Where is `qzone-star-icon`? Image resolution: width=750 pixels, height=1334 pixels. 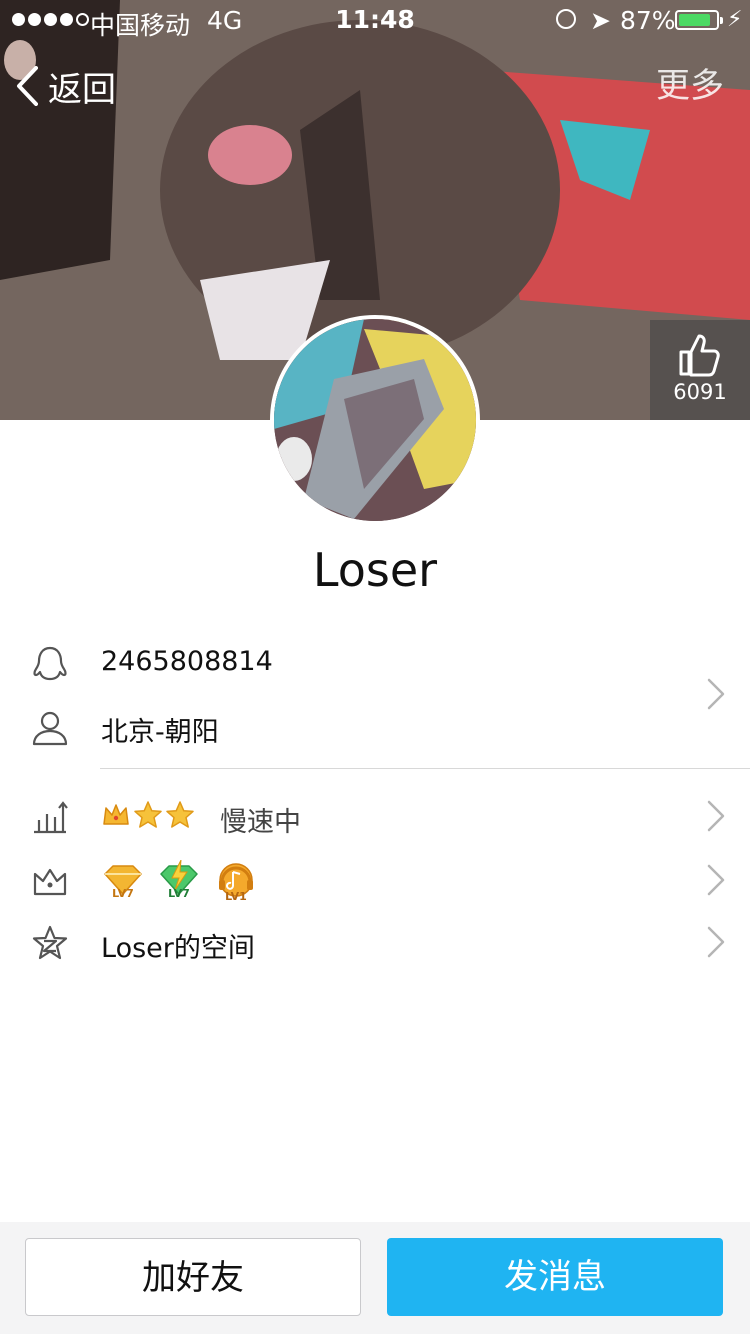 qzone-star-icon is located at coordinates (50, 942).